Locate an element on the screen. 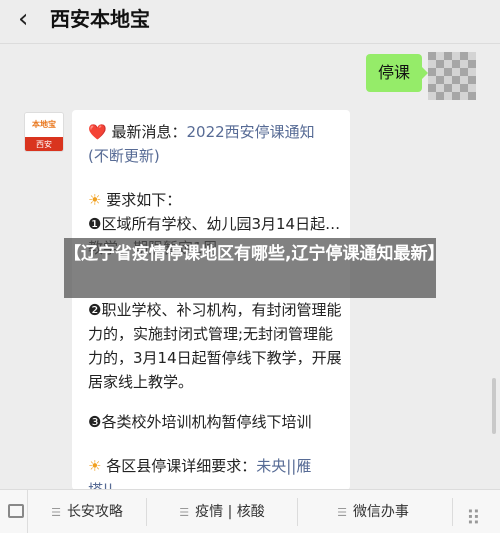  back-arrow-icon: ‹ is located at coordinates (23, 19).